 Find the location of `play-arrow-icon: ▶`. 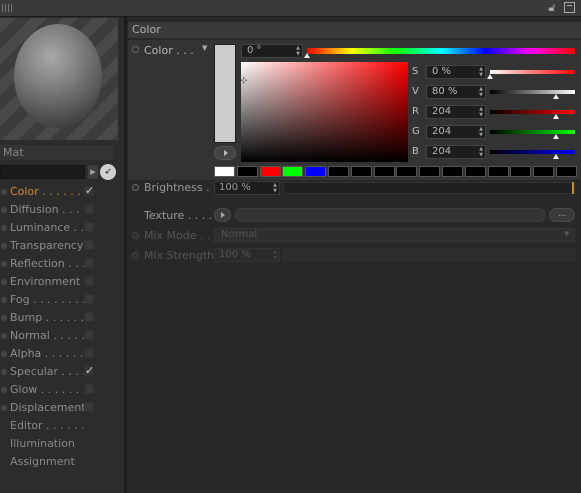

play-arrow-icon: ▶ is located at coordinates (93, 172).